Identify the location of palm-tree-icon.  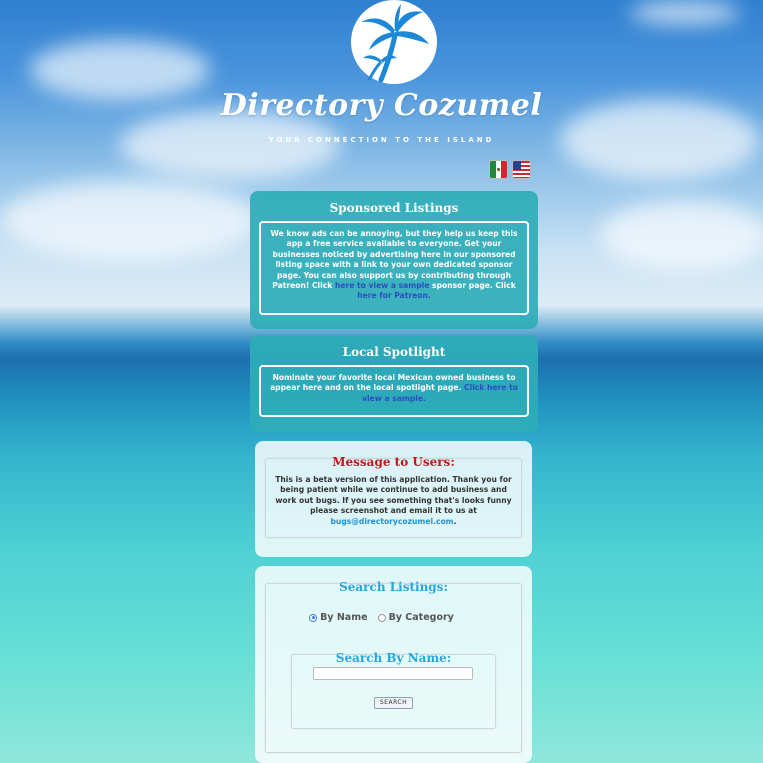
(395, 43).